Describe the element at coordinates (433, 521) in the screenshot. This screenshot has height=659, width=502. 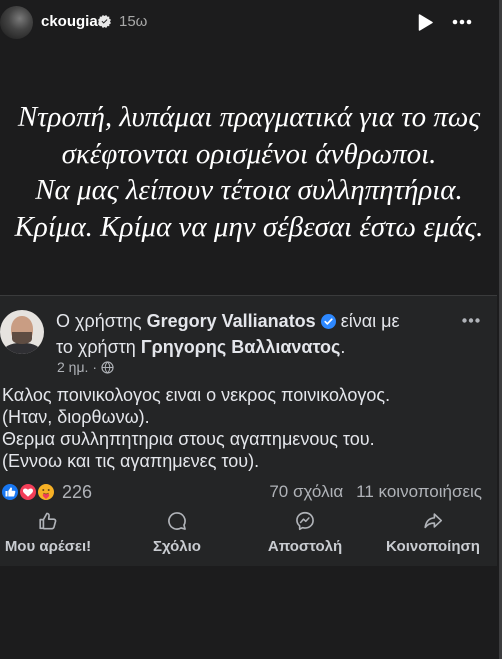
I see `share-icon` at that location.